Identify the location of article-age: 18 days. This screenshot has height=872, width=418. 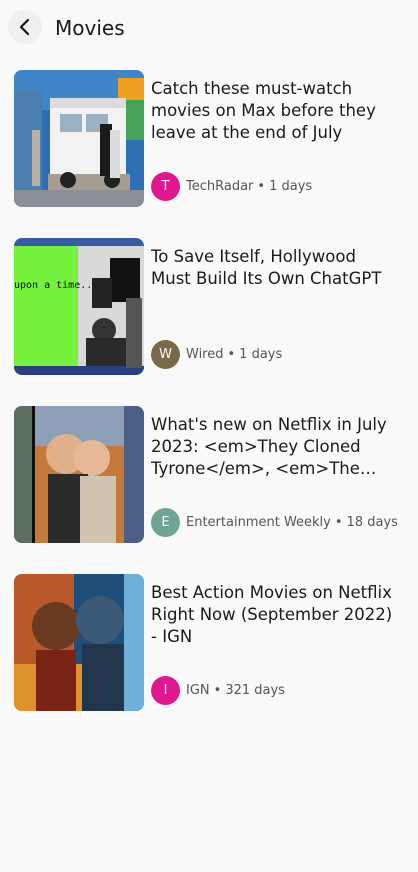
(372, 522).